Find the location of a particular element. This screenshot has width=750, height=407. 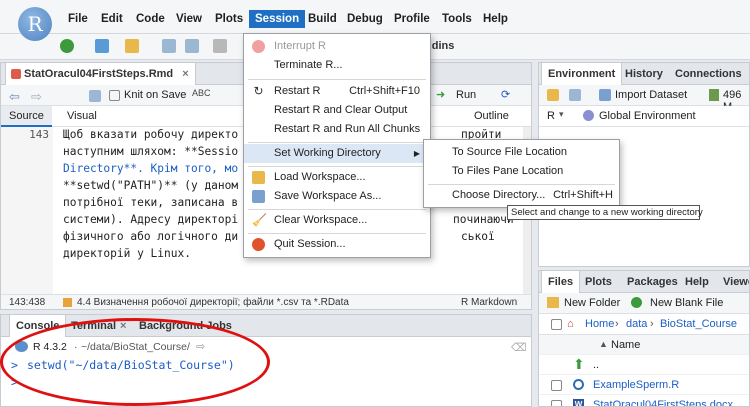

r-version: R 4.3.2 is located at coordinates (50, 347).